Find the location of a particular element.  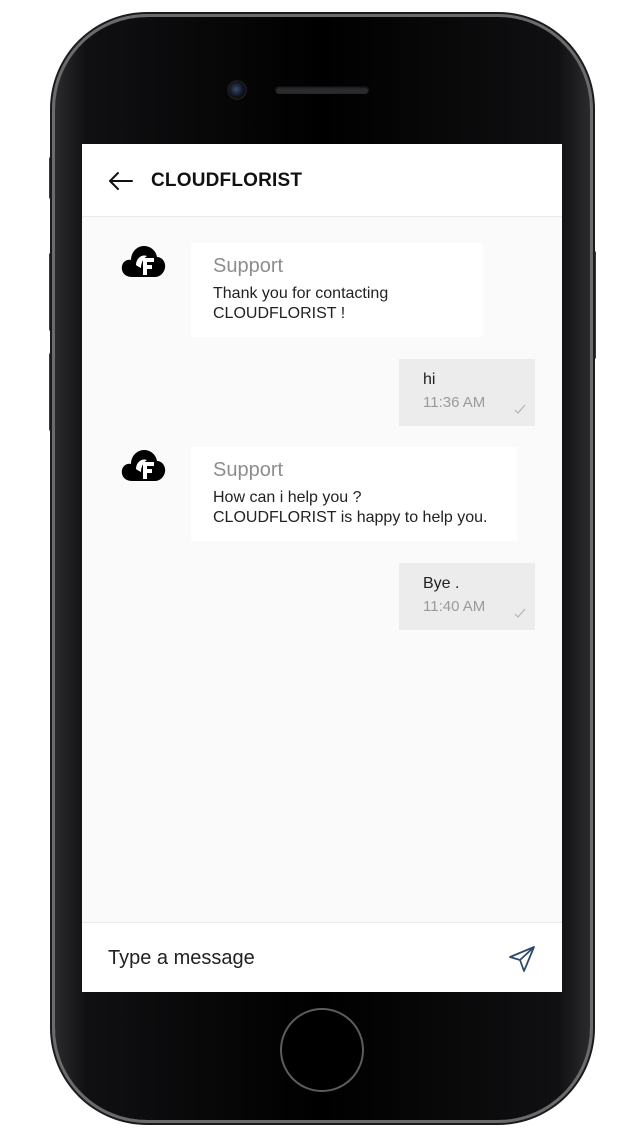

message-bubble-outgoing: Bye . 11:40 AM is located at coordinates (467, 596).